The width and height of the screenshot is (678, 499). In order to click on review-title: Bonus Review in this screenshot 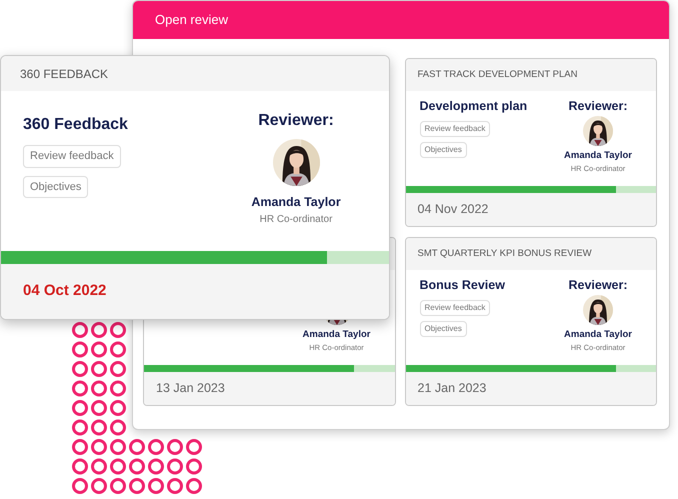, I will do `click(462, 285)`.